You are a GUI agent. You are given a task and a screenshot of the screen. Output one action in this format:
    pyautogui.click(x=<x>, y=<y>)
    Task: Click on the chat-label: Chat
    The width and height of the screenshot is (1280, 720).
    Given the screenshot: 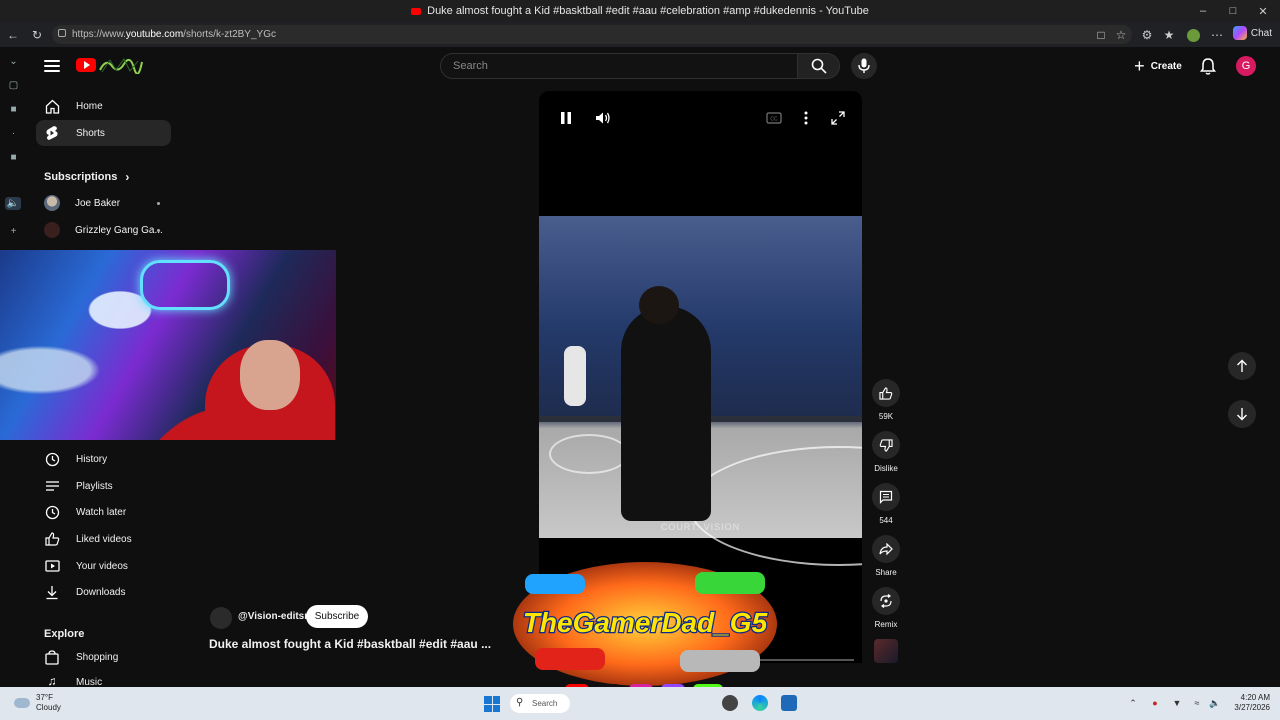 What is the action you would take?
    pyautogui.click(x=1261, y=33)
    